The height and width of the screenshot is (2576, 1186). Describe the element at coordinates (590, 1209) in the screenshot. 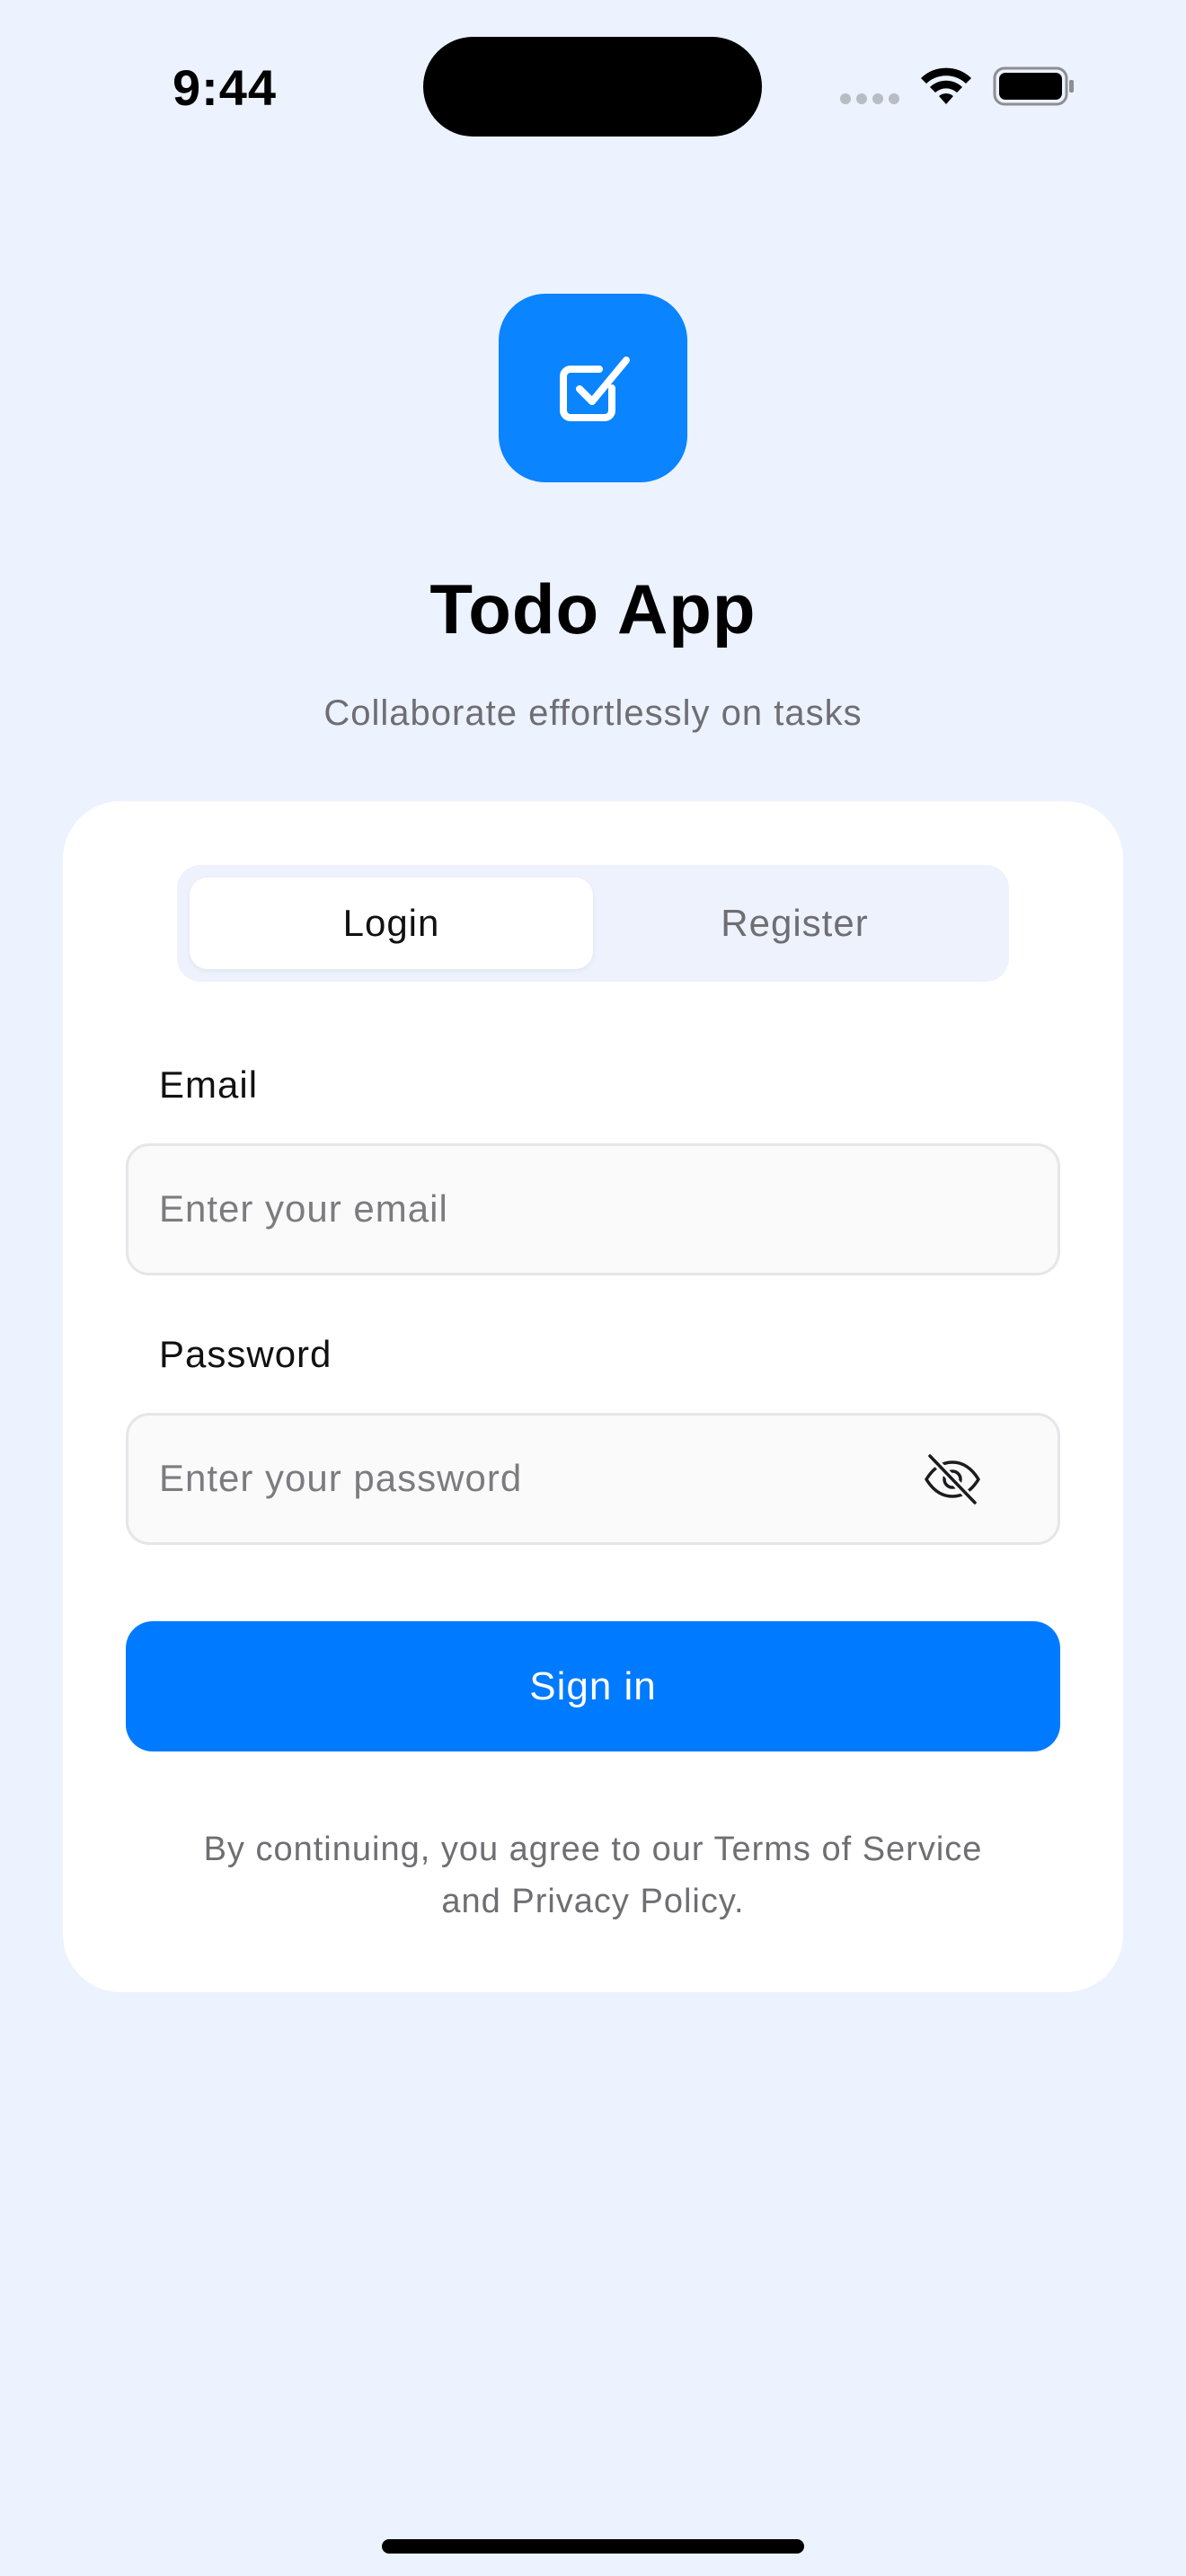

I see `email-input` at that location.